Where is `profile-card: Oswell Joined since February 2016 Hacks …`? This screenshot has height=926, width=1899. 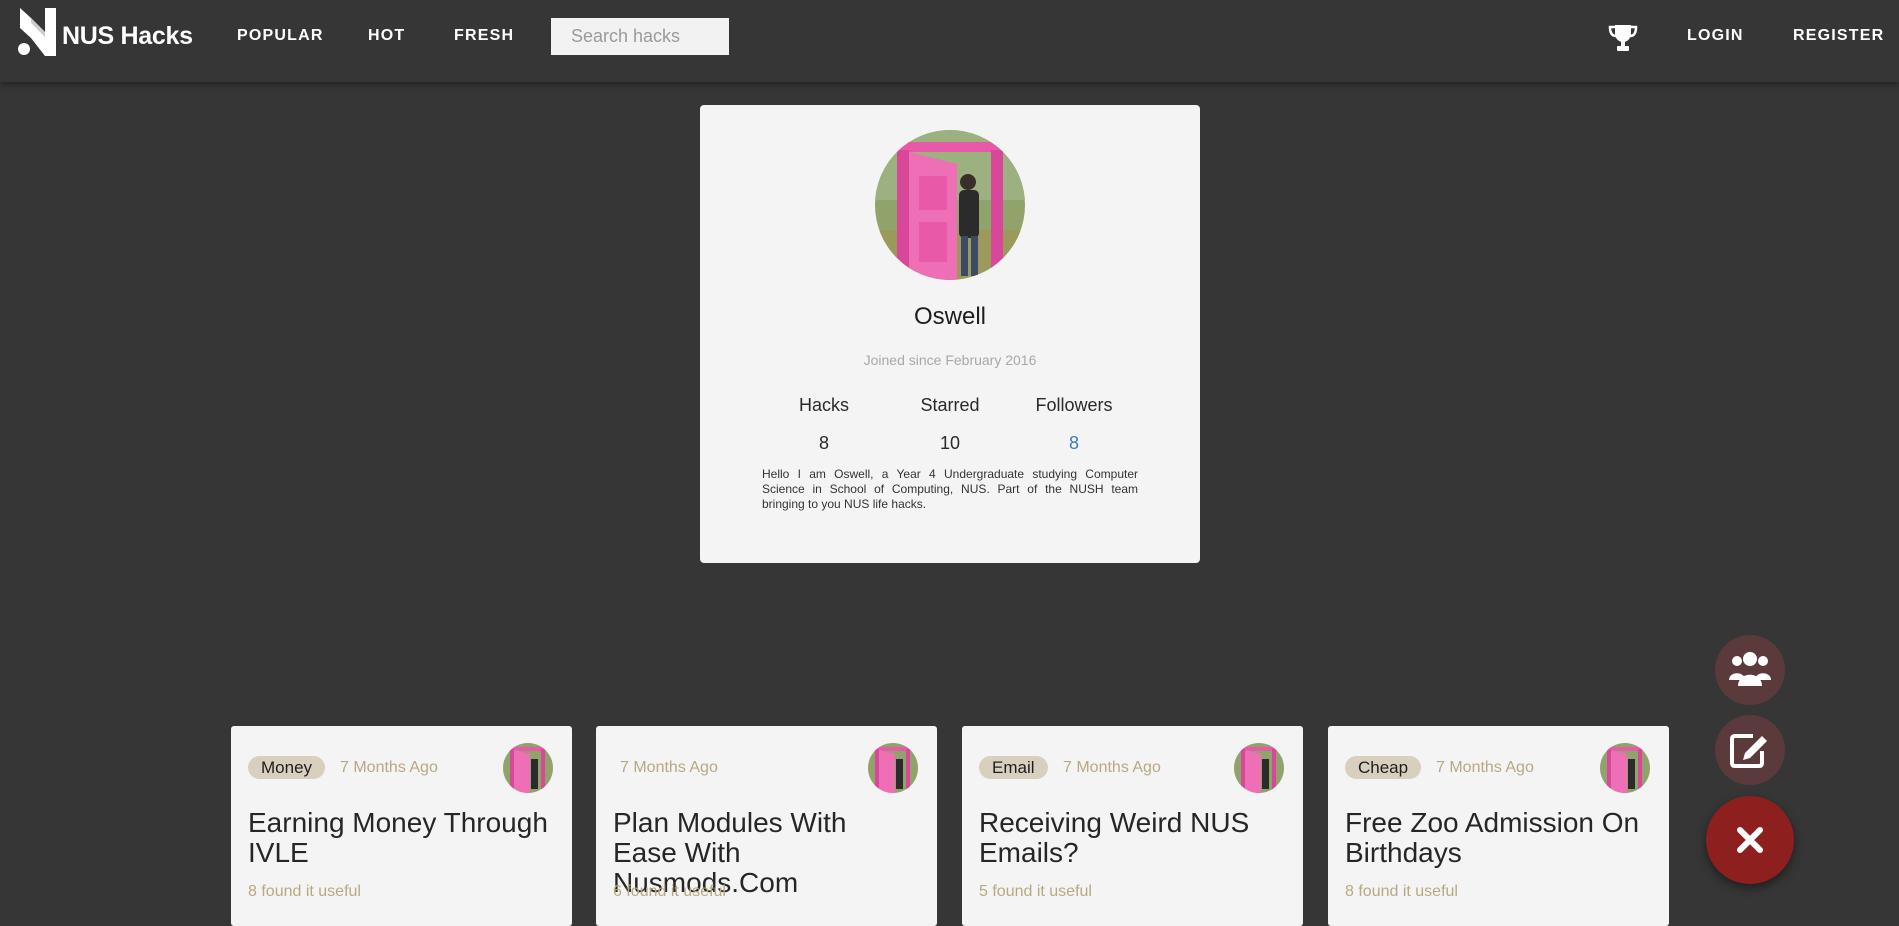 profile-card: Oswell Joined since February 2016 Hacks … is located at coordinates (950, 334).